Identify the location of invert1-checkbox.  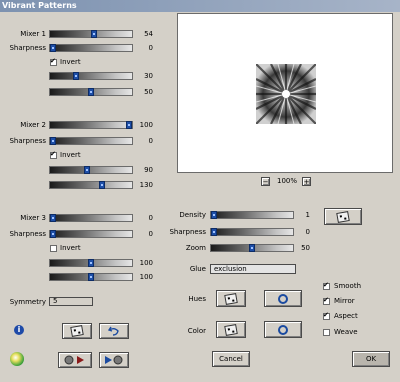
(53, 61).